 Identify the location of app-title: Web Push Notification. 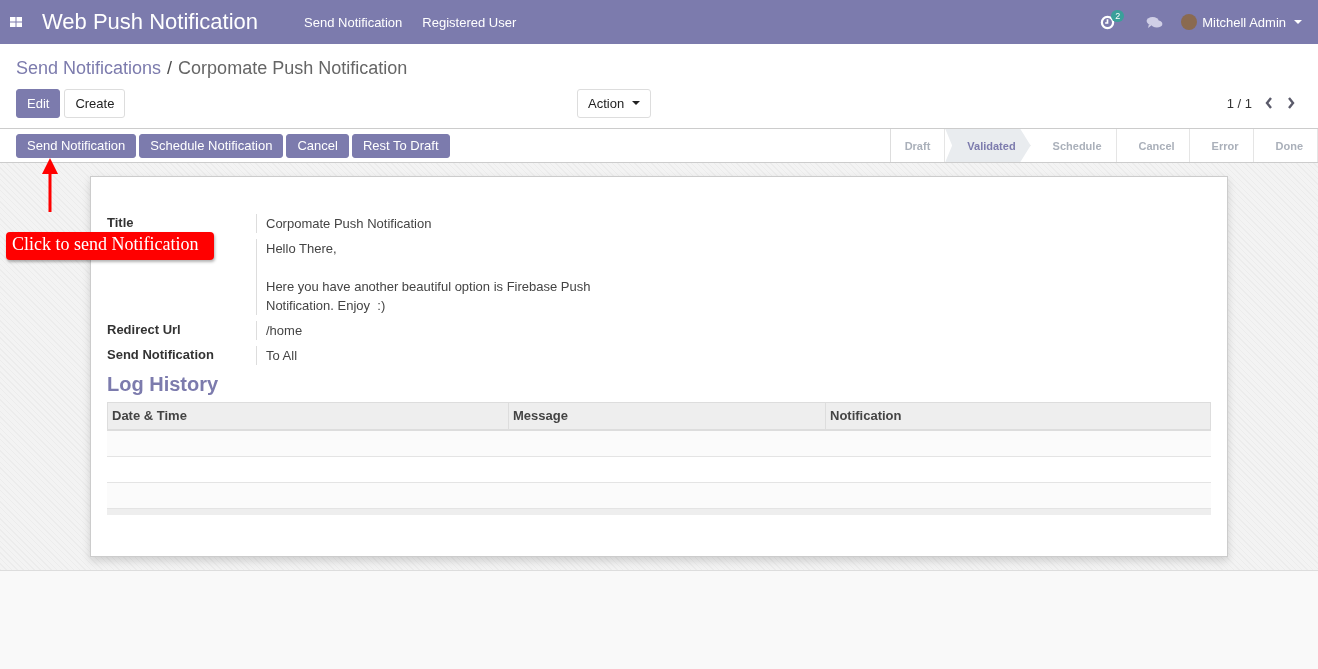
(150, 22).